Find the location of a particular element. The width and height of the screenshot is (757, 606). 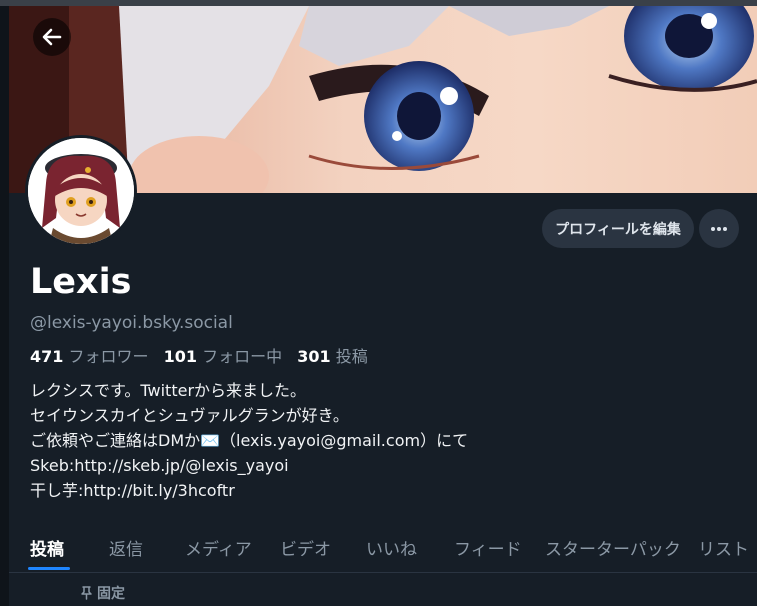

ellipsis-icon is located at coordinates (719, 228).